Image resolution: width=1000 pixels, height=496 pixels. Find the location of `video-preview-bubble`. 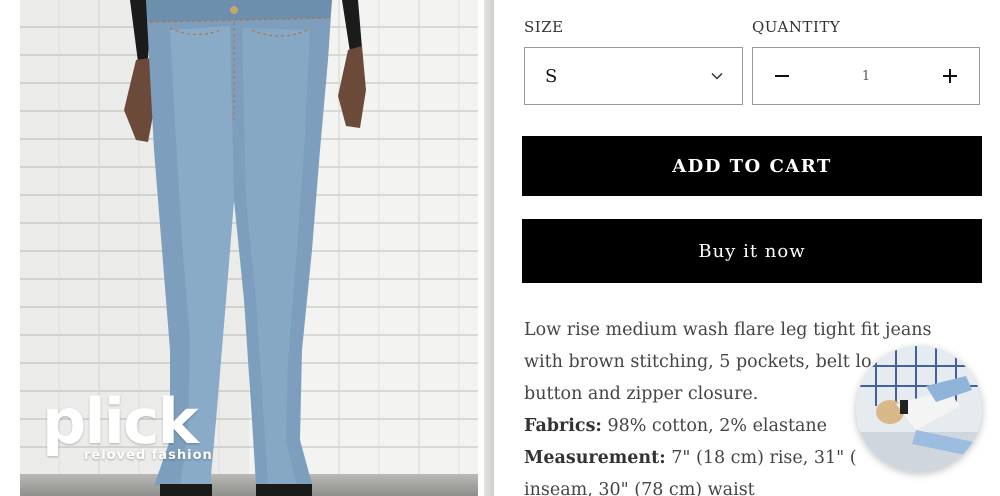

video-preview-bubble is located at coordinates (919, 409).